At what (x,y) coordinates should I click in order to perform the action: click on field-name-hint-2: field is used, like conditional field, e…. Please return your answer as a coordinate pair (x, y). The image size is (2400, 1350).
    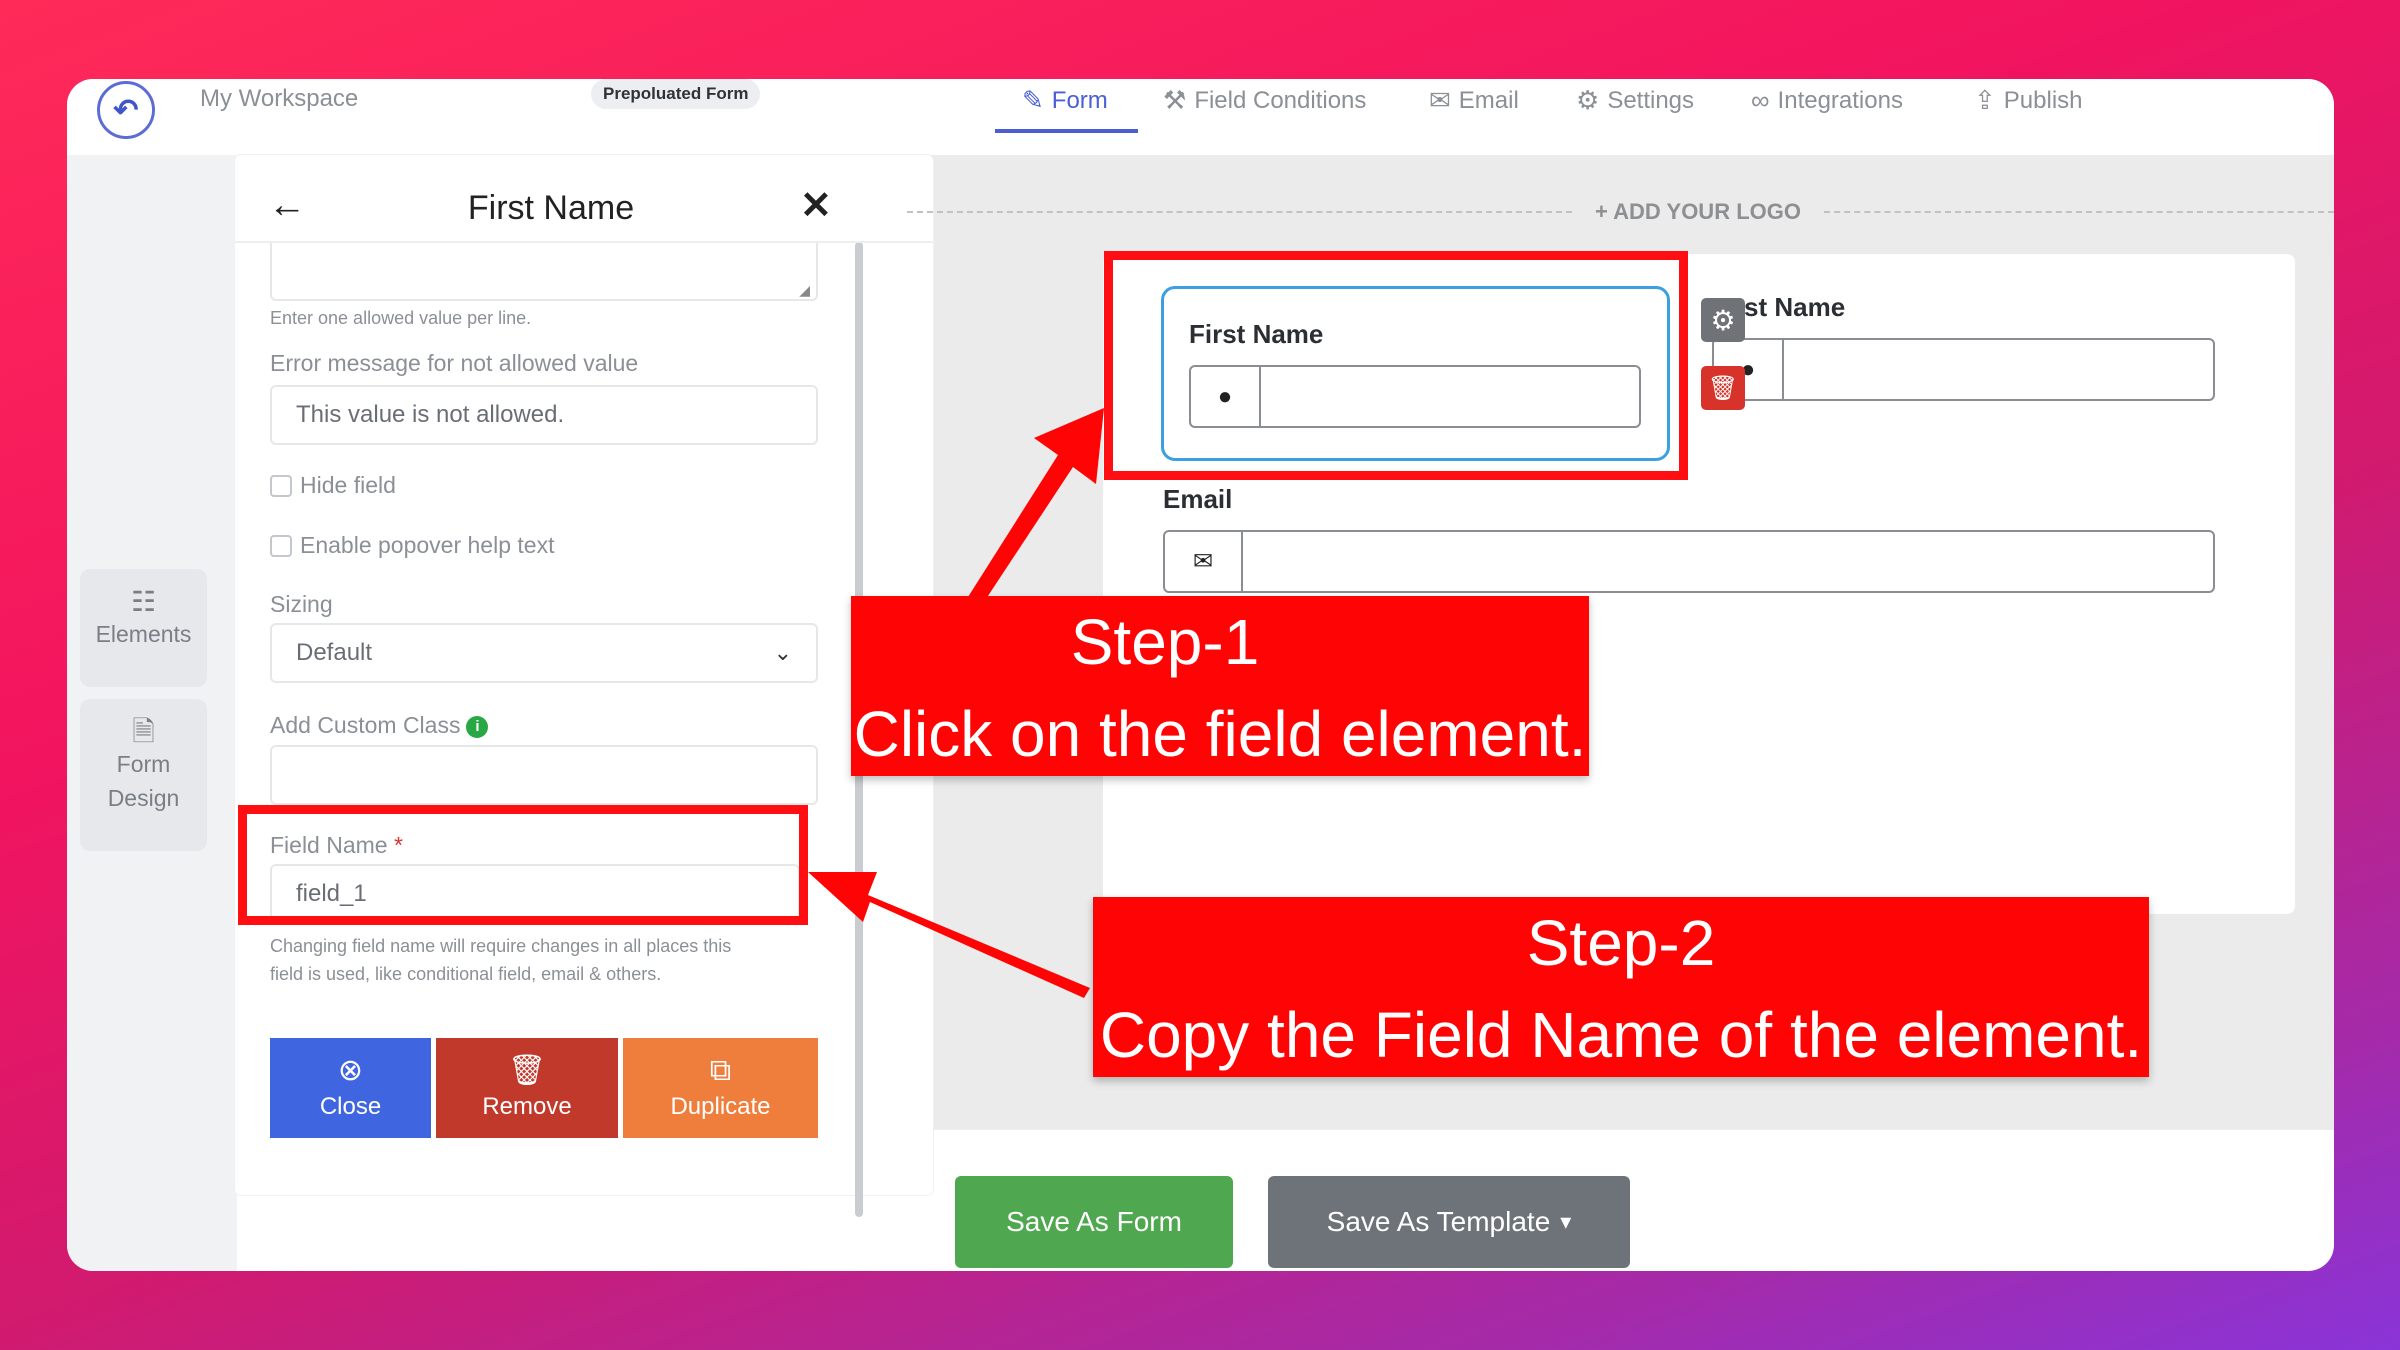
    Looking at the image, I should click on (466, 974).